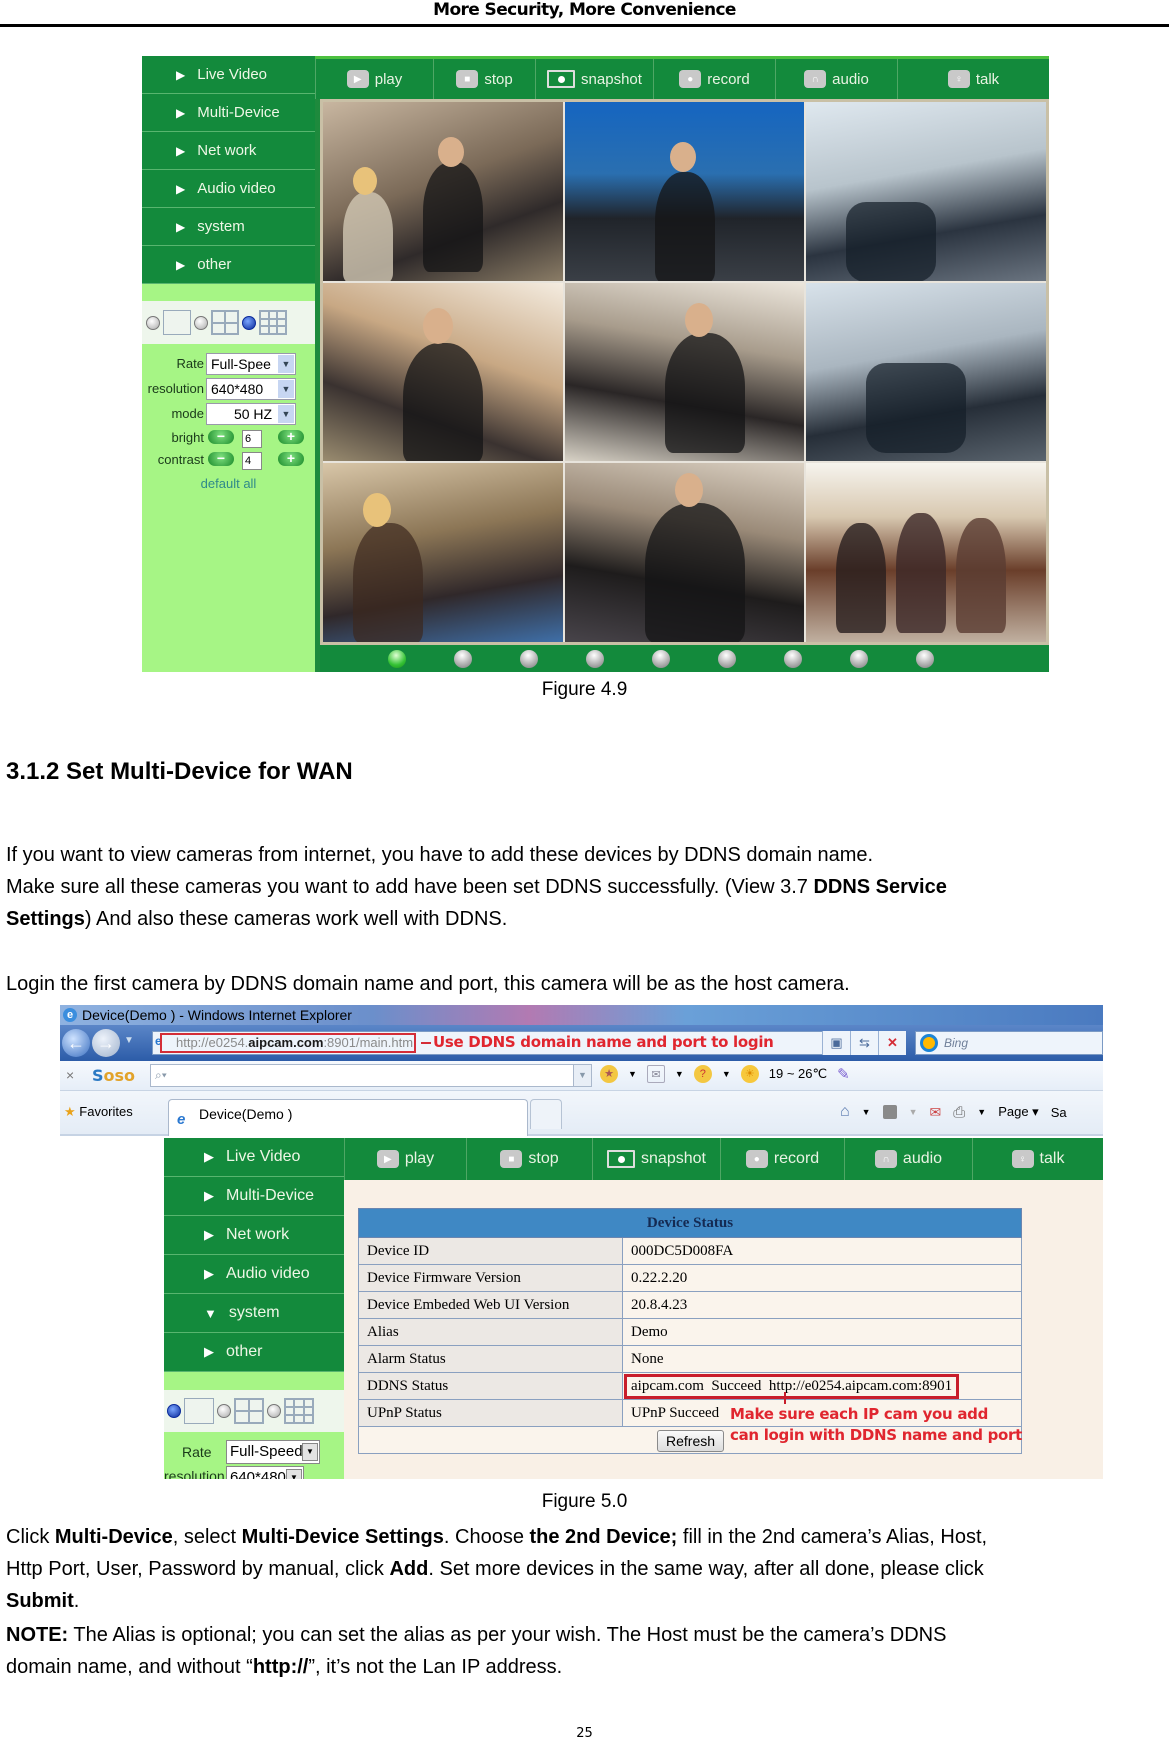 This screenshot has height=1747, width=1169. What do you see at coordinates (584, 1501) in the screenshot?
I see `figure-5-0-caption: Figure 5.0` at bounding box center [584, 1501].